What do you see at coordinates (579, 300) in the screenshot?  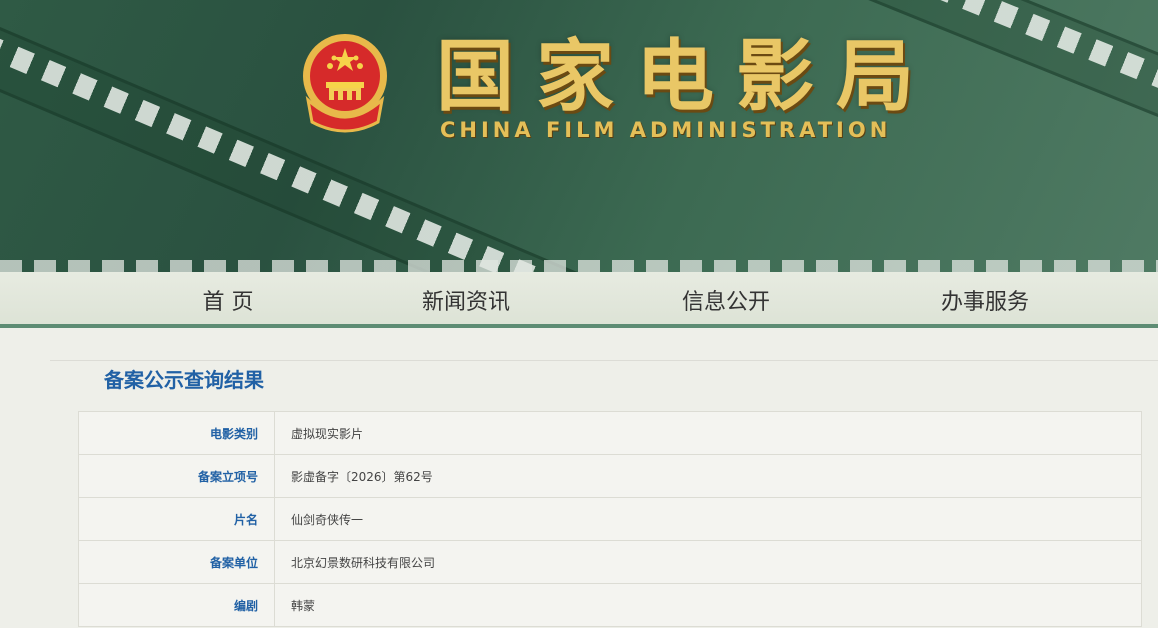 I see `main-nav: 首 页 新闻资讯 信息公开 办事服务` at bounding box center [579, 300].